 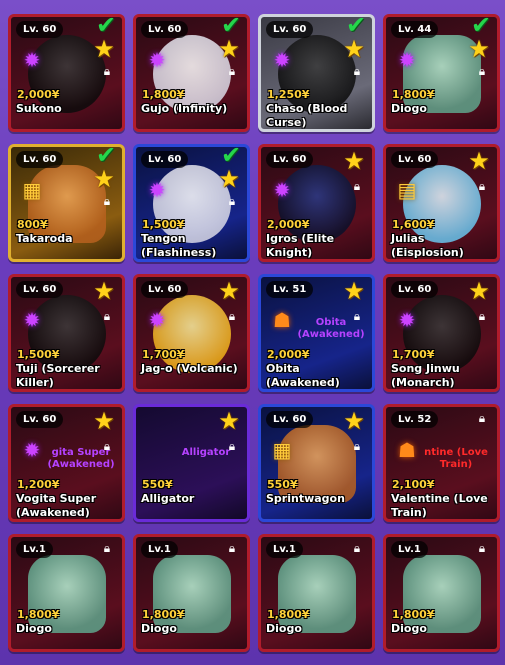 I want to click on unit-name: Diogo, so click(x=284, y=628).